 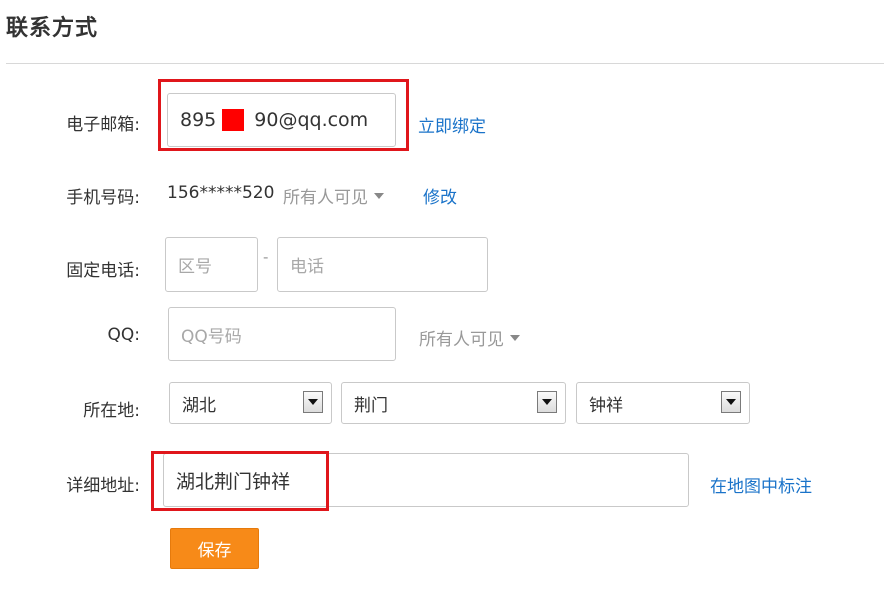 What do you see at coordinates (211, 336) in the screenshot?
I see `qq-placeholder: QQ号码` at bounding box center [211, 336].